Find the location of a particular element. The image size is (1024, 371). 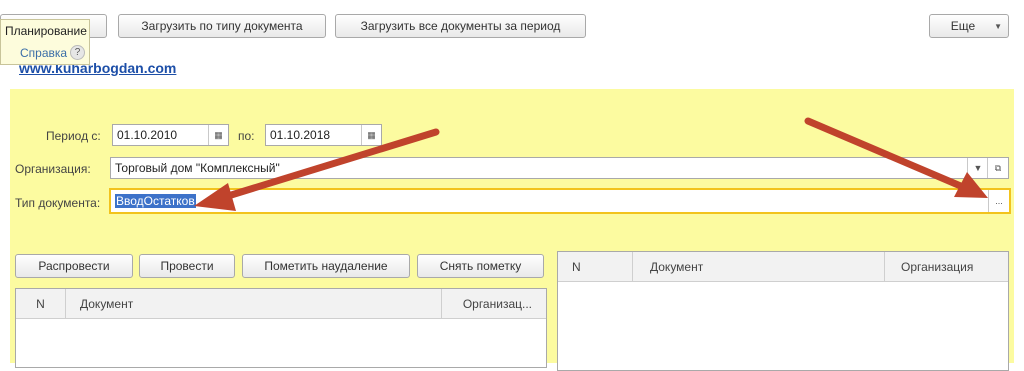

more-button: Еще ▼ is located at coordinates (969, 26).